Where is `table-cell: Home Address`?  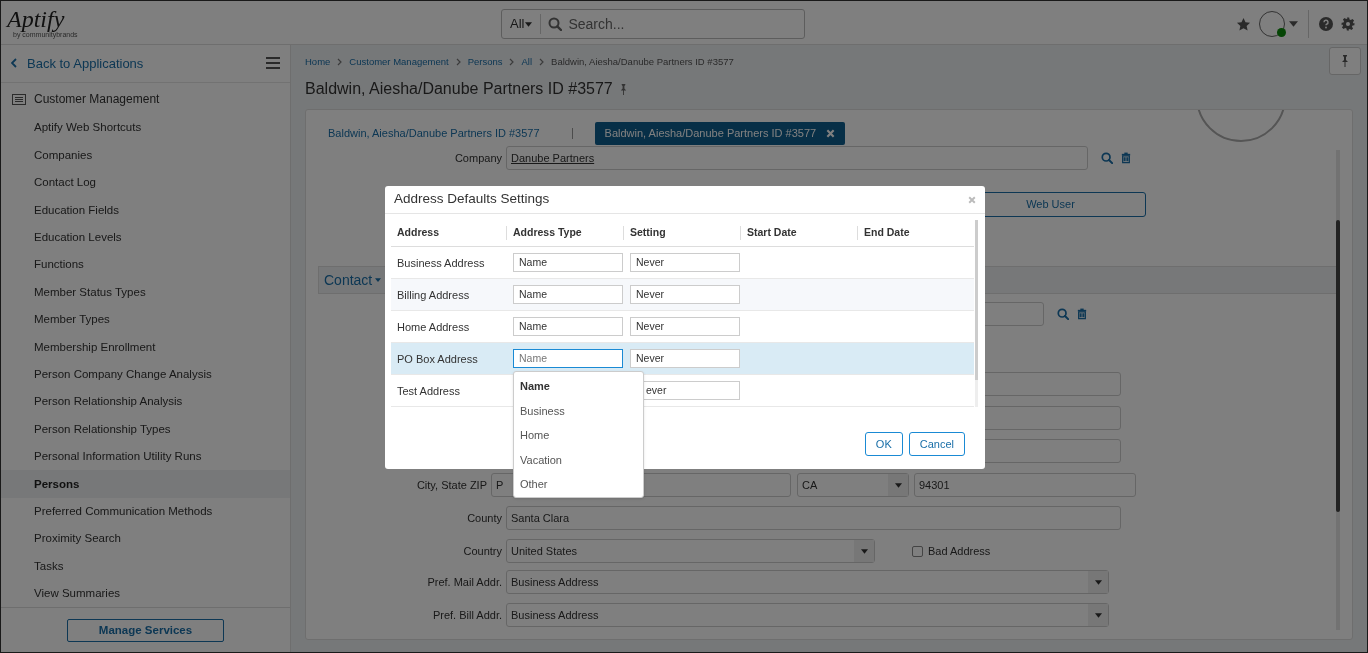
table-cell: Home Address is located at coordinates (433, 327).